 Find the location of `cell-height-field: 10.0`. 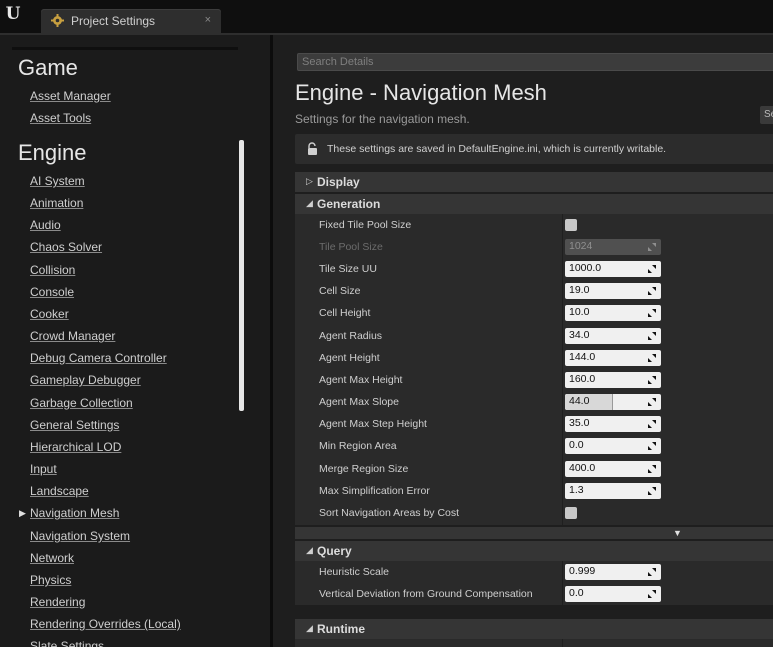

cell-height-field: 10.0 is located at coordinates (613, 313).